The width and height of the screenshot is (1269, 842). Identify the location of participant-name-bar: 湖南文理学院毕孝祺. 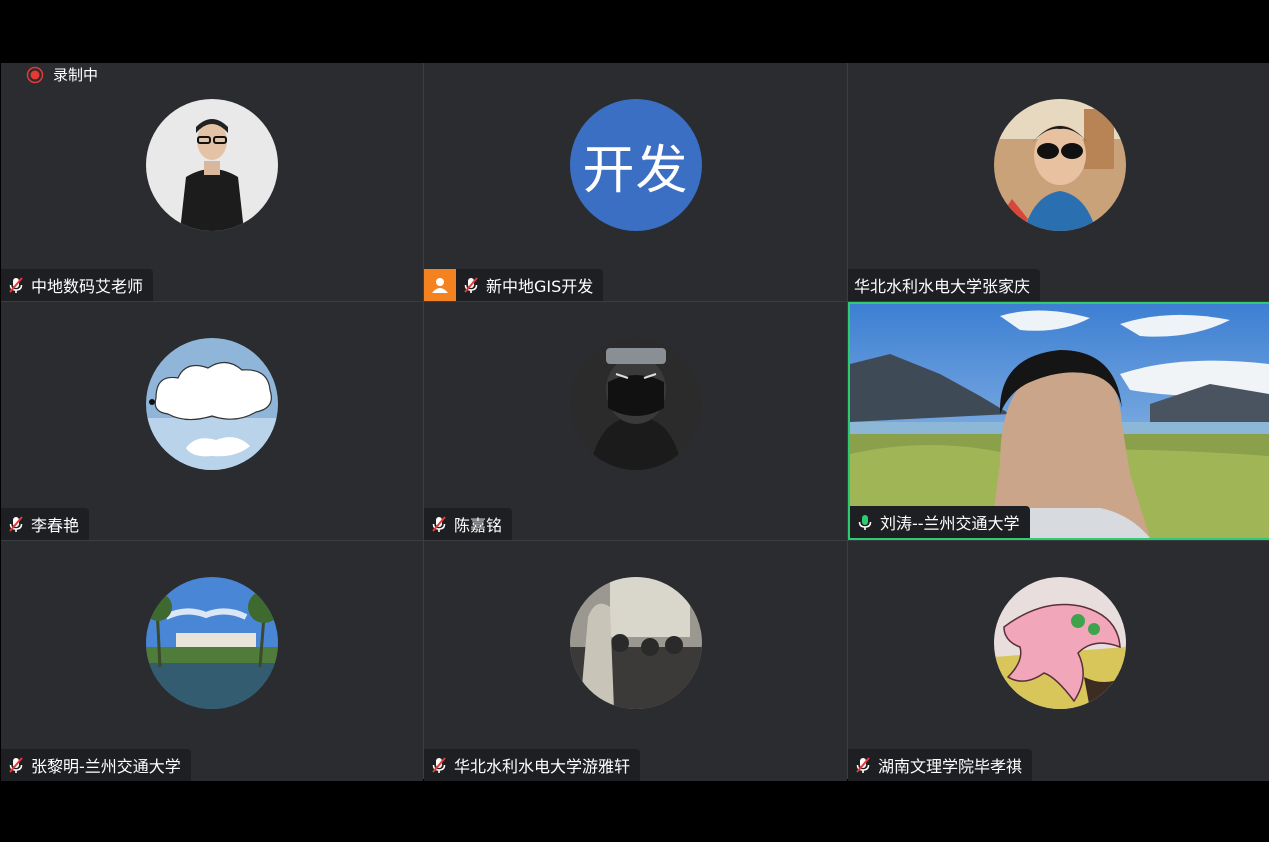
(940, 765).